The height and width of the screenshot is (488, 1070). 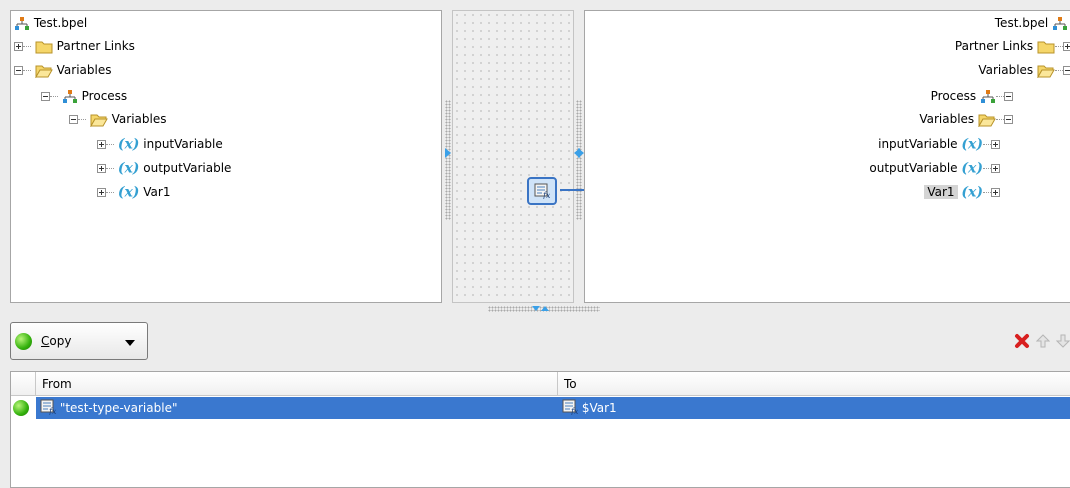 What do you see at coordinates (513, 156) in the screenshot?
I see `mapping-canvas` at bounding box center [513, 156].